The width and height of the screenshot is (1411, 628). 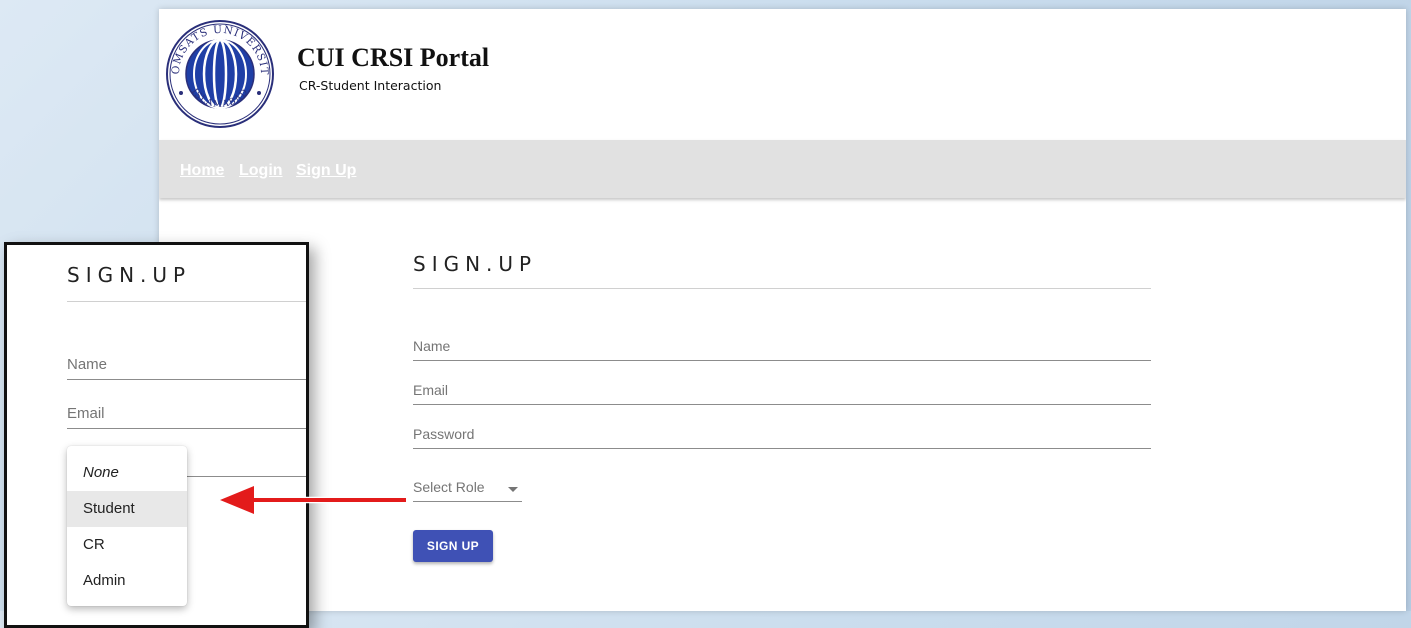 What do you see at coordinates (393, 57) in the screenshot?
I see `site-title: CUI CRSI Portal` at bounding box center [393, 57].